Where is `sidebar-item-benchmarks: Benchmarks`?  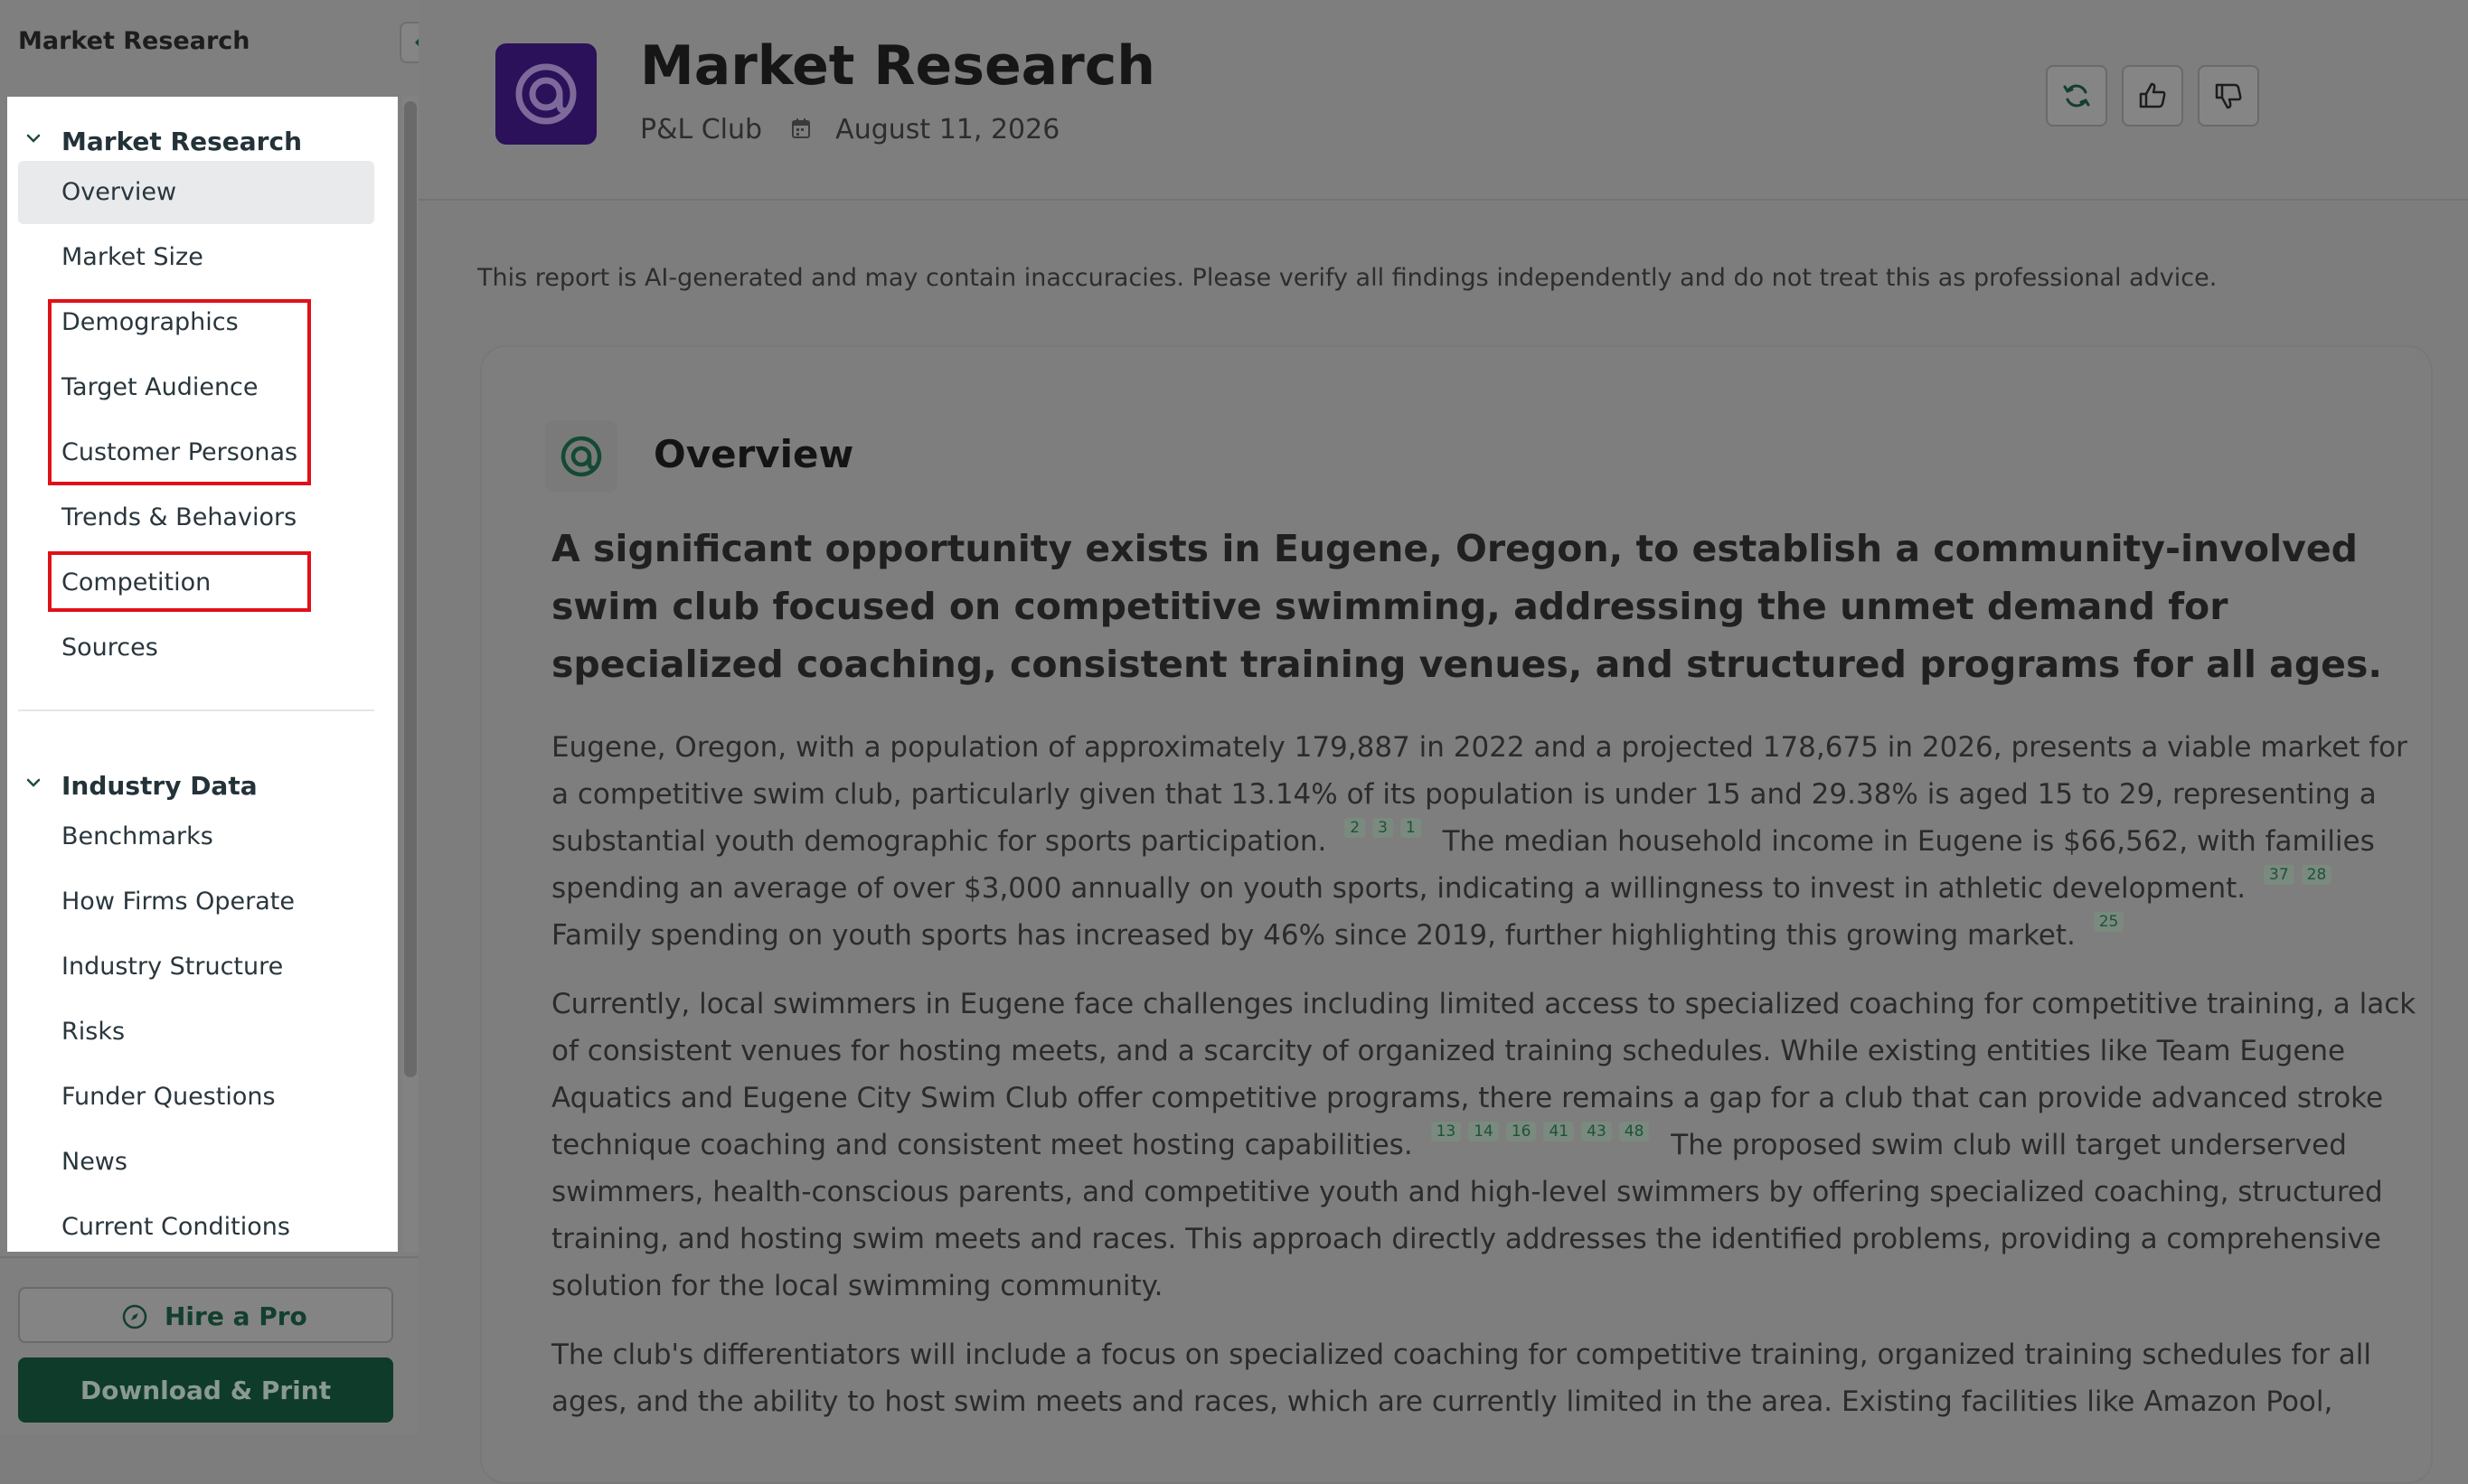 sidebar-item-benchmarks: Benchmarks is located at coordinates (196, 837).